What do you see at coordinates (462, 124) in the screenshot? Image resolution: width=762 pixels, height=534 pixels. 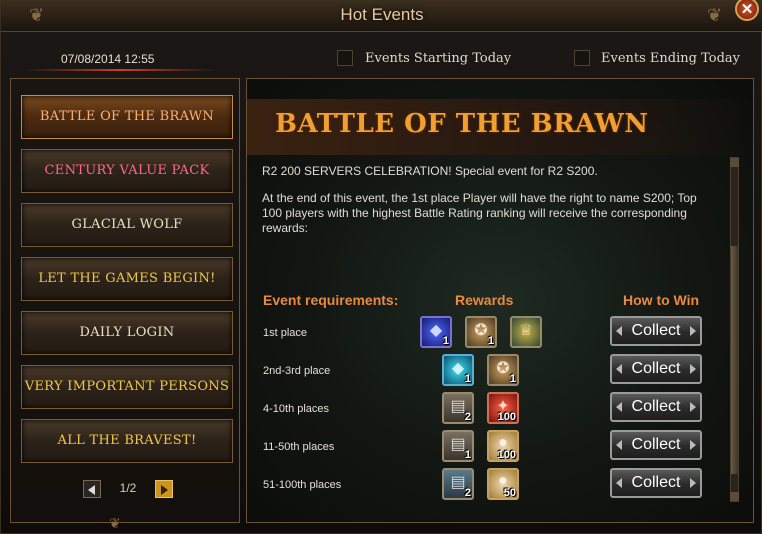 I see `event-title: BATTLE OF THE BRAWN` at bounding box center [462, 124].